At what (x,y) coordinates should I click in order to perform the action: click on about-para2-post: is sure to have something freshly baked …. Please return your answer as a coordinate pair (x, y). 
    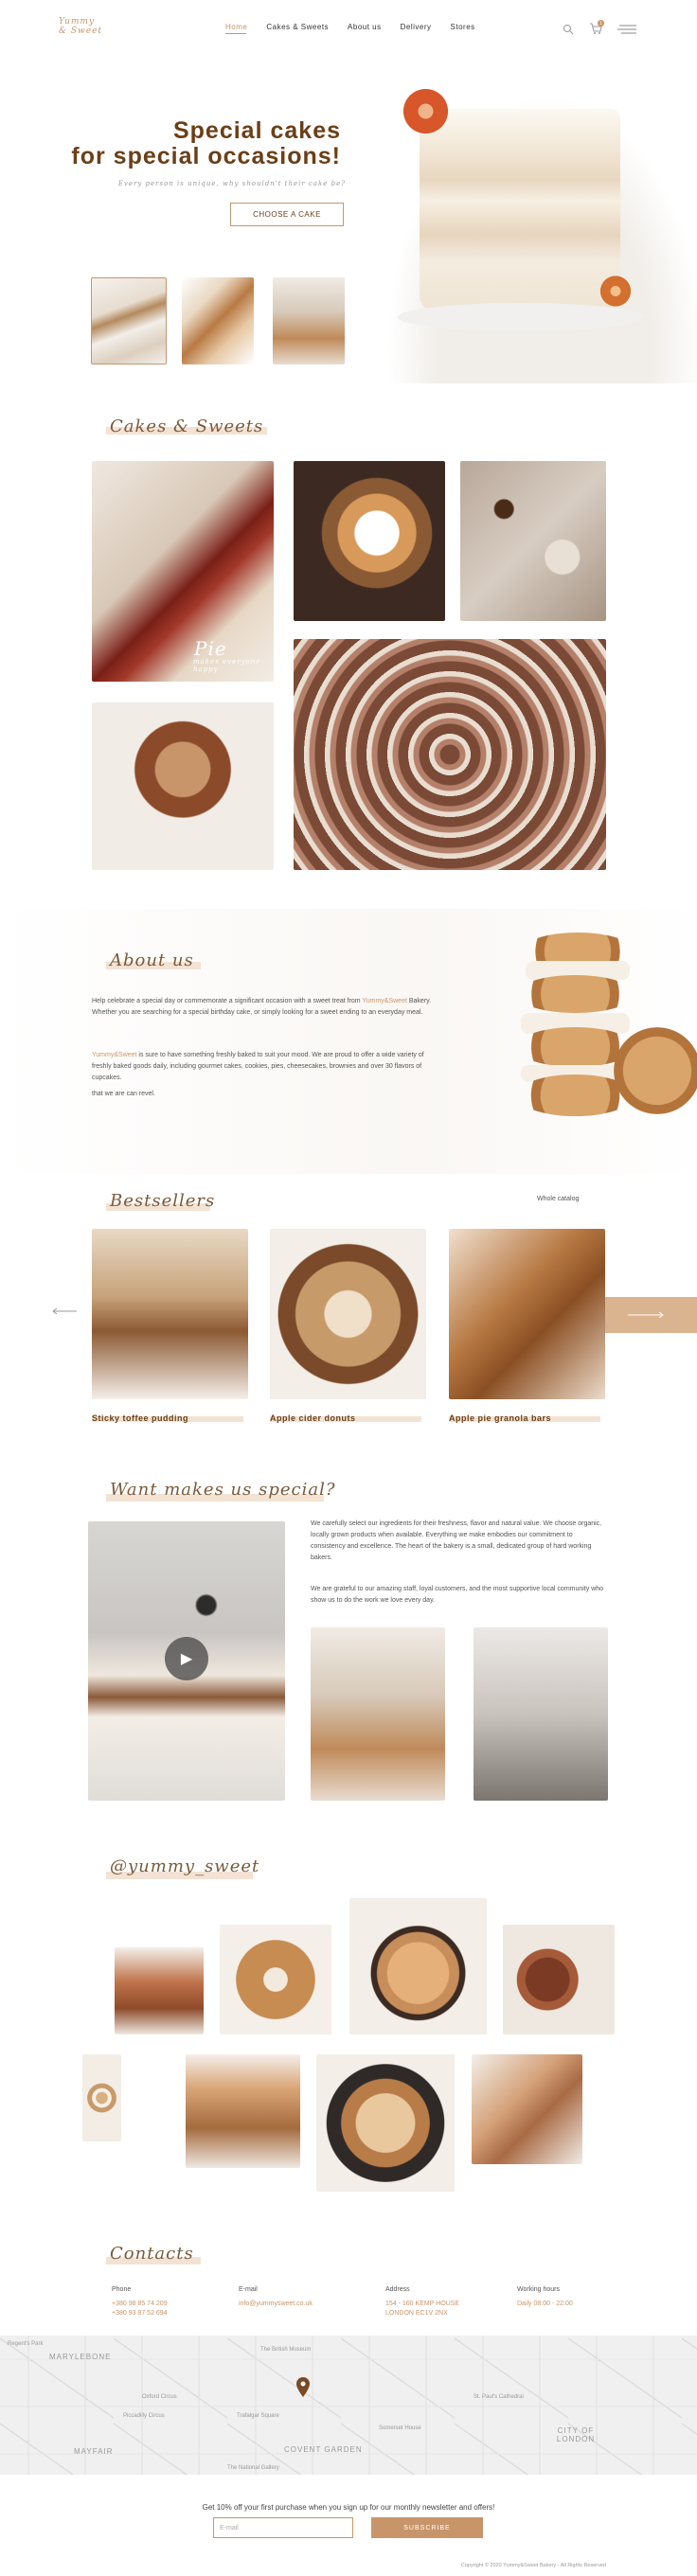
    Looking at the image, I should click on (258, 1067).